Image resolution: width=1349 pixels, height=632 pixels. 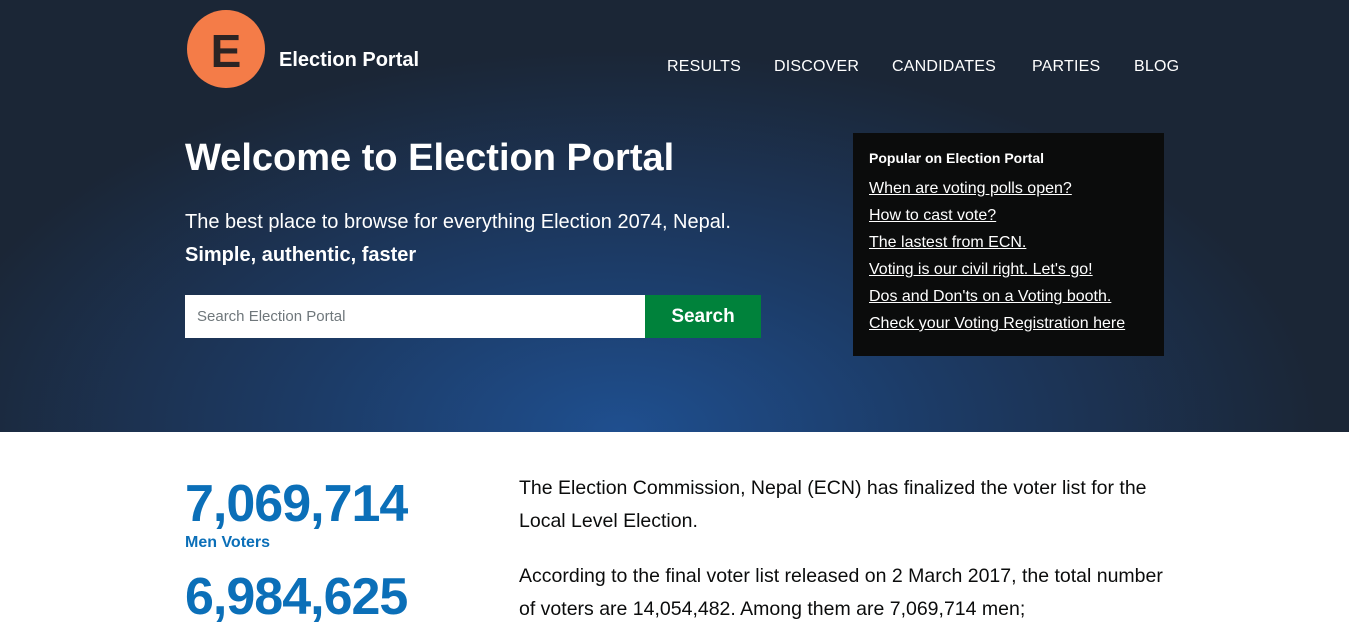 What do you see at coordinates (430, 158) in the screenshot?
I see `page-title: Welcome to Election Portal` at bounding box center [430, 158].